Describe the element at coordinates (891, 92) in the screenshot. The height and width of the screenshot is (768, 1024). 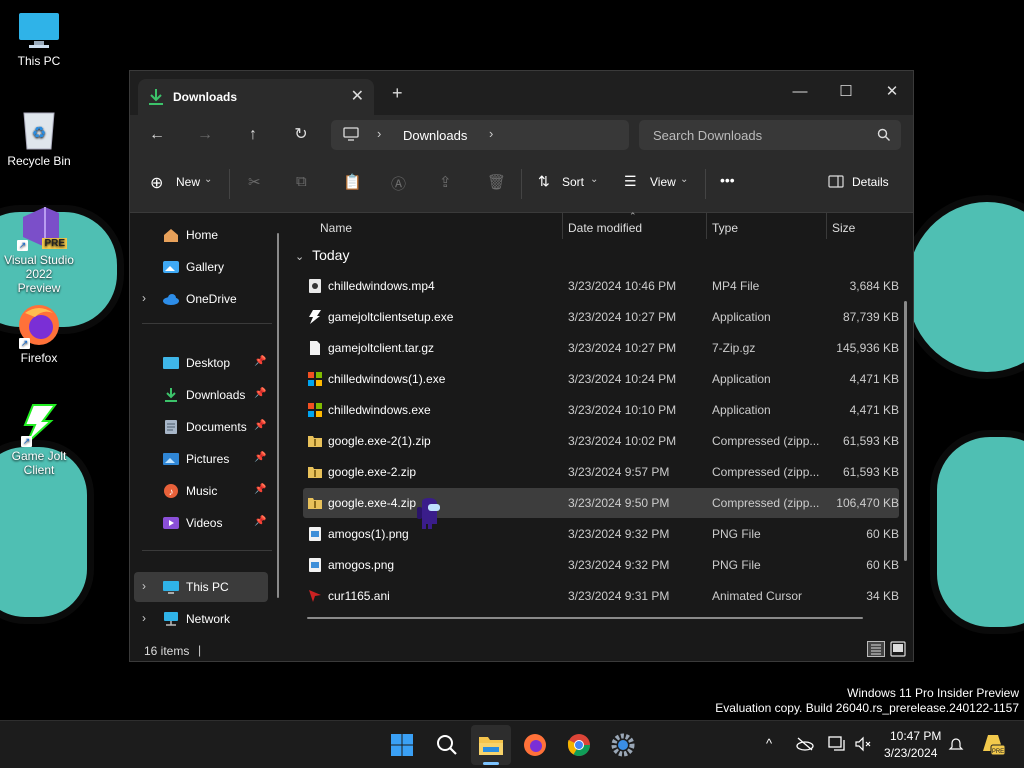
I see `close-window-button: ✕` at that location.